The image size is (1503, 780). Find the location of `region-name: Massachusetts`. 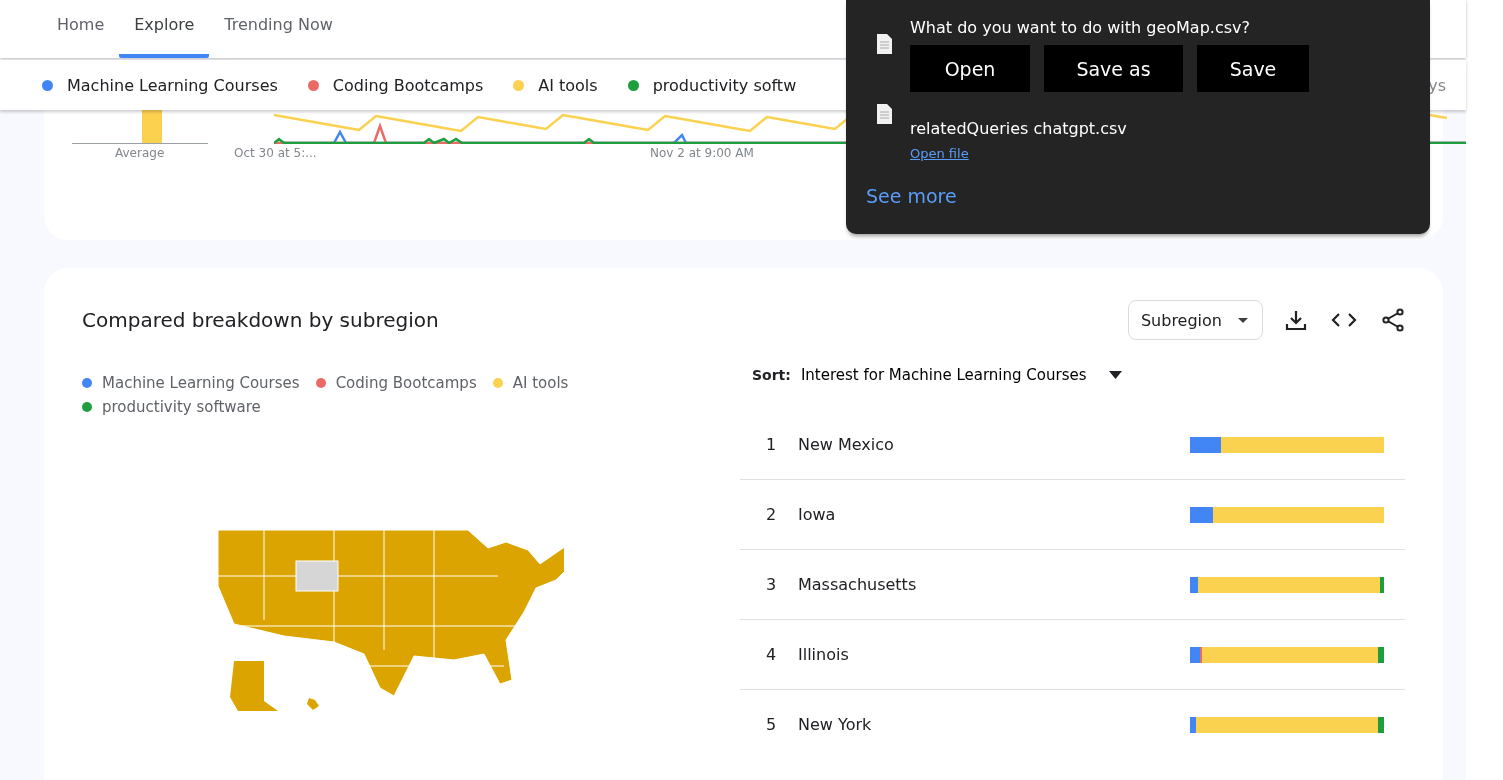

region-name: Massachusetts is located at coordinates (857, 584).